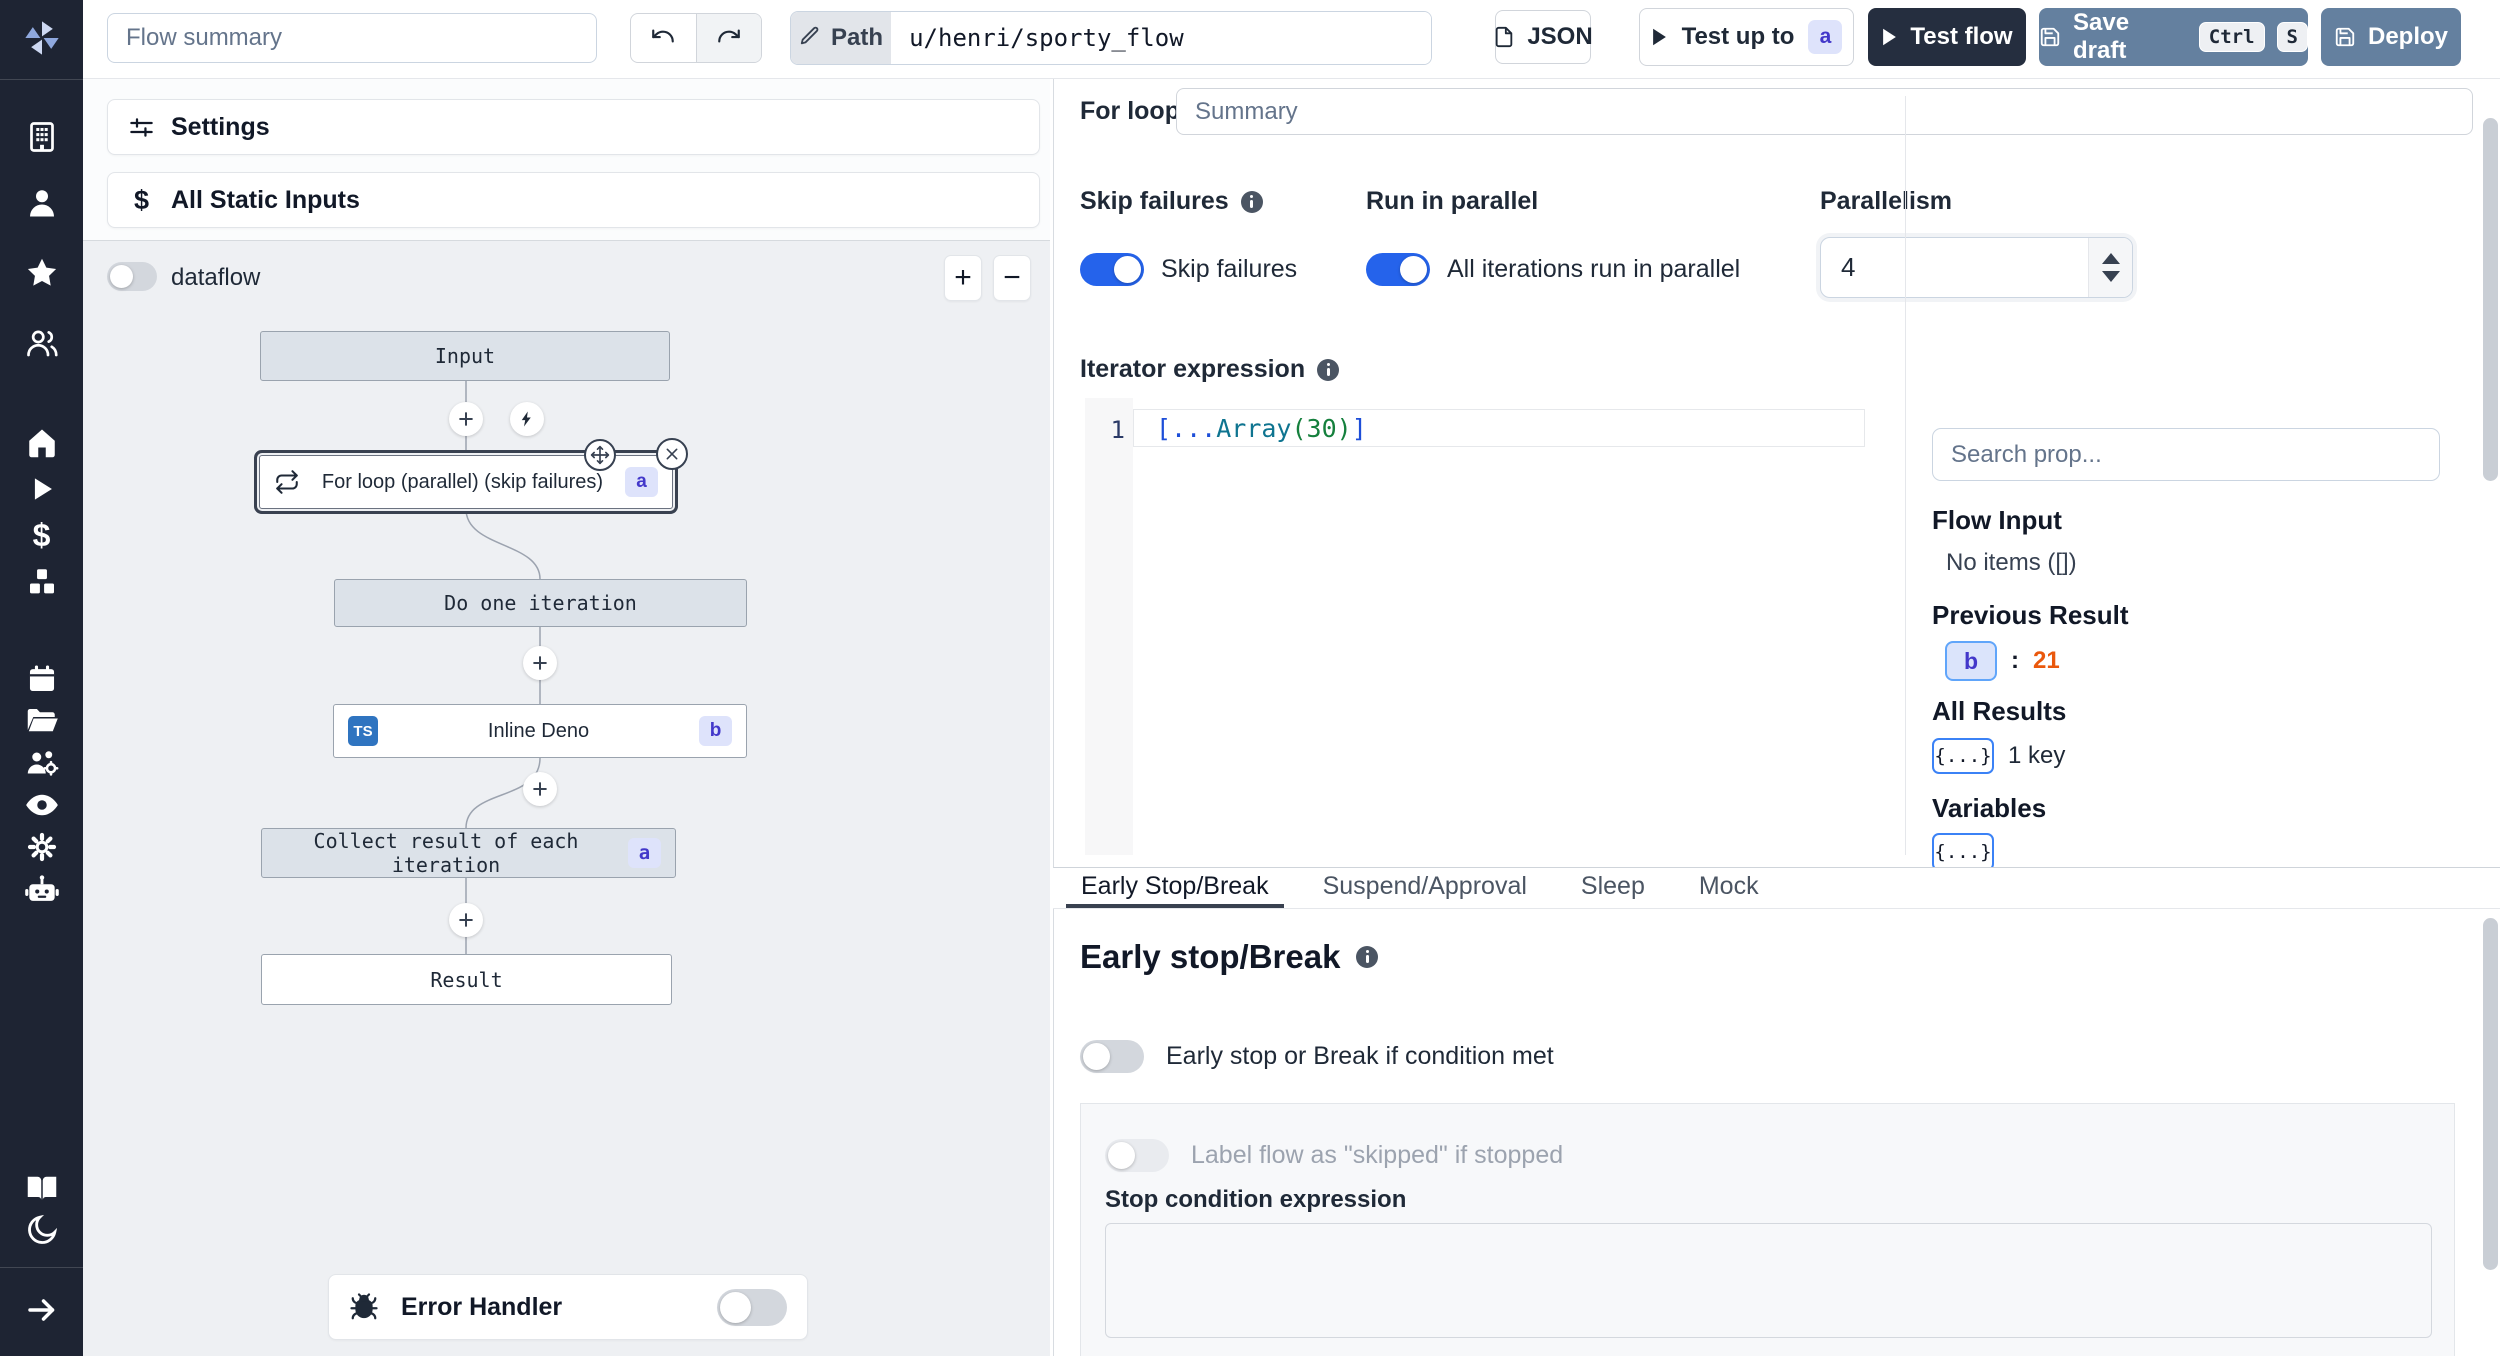 The width and height of the screenshot is (2500, 1356). I want to click on label-skipped-toggle-label: Label flow as "skipped" if stopped, so click(1377, 1155).